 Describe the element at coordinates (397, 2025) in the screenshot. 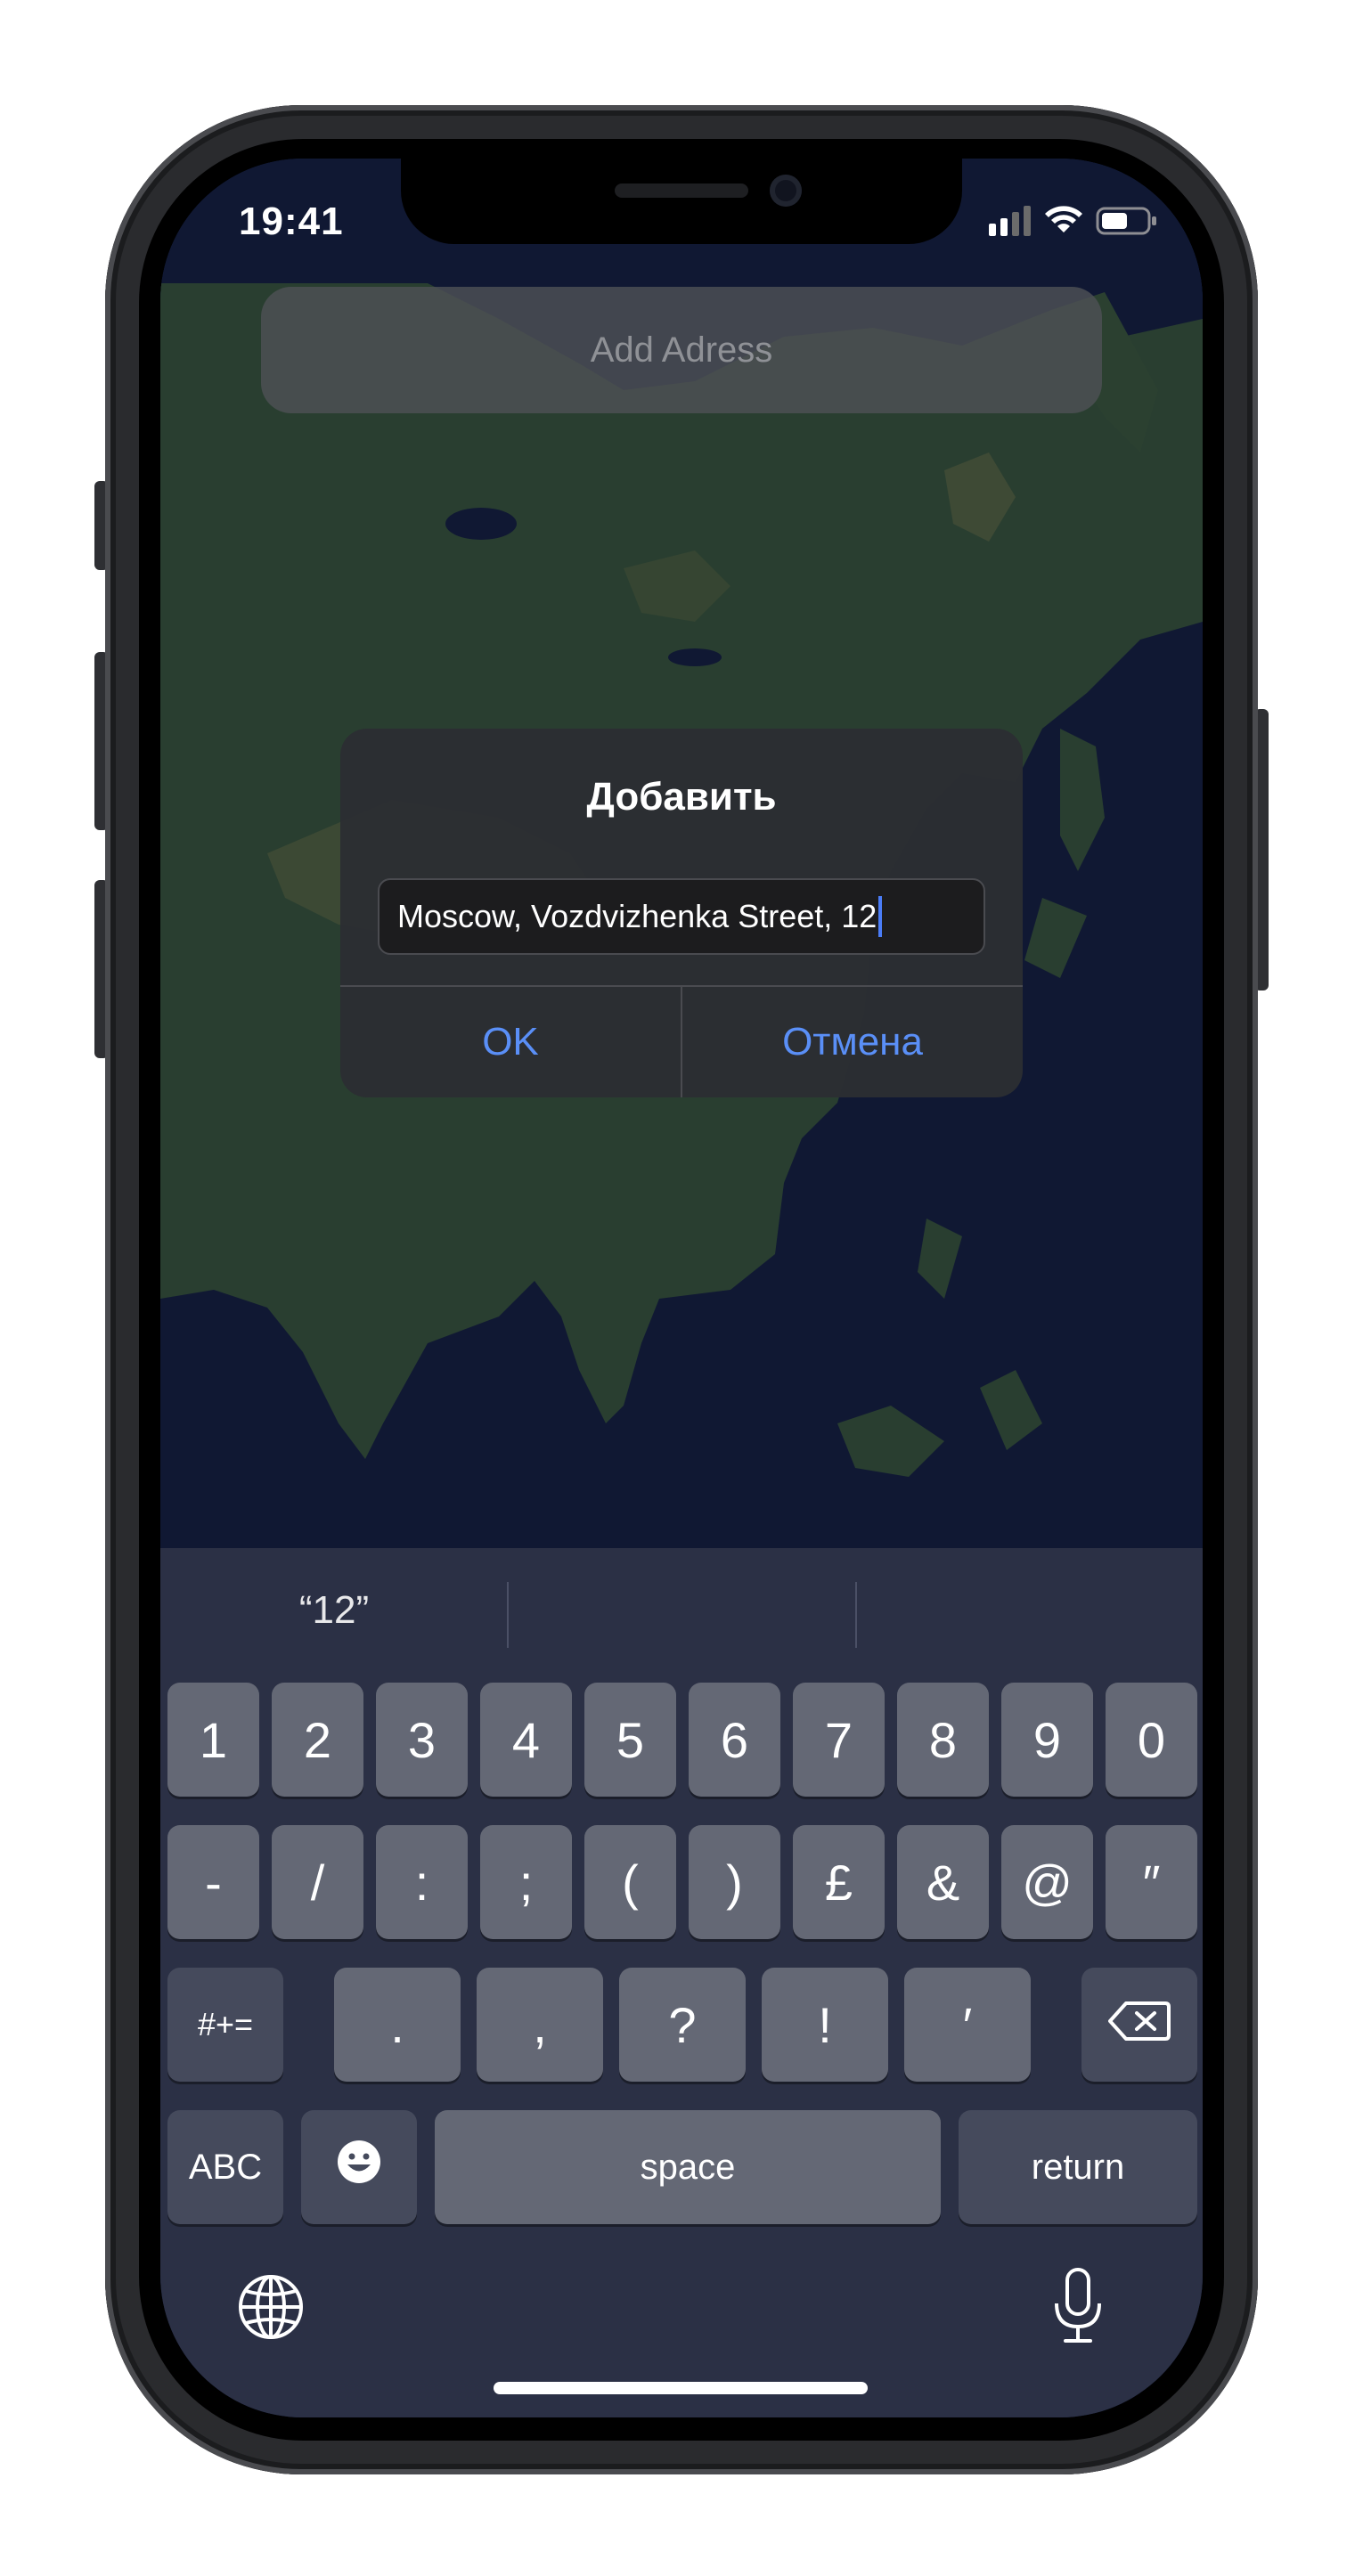

I see `key-period: .` at that location.